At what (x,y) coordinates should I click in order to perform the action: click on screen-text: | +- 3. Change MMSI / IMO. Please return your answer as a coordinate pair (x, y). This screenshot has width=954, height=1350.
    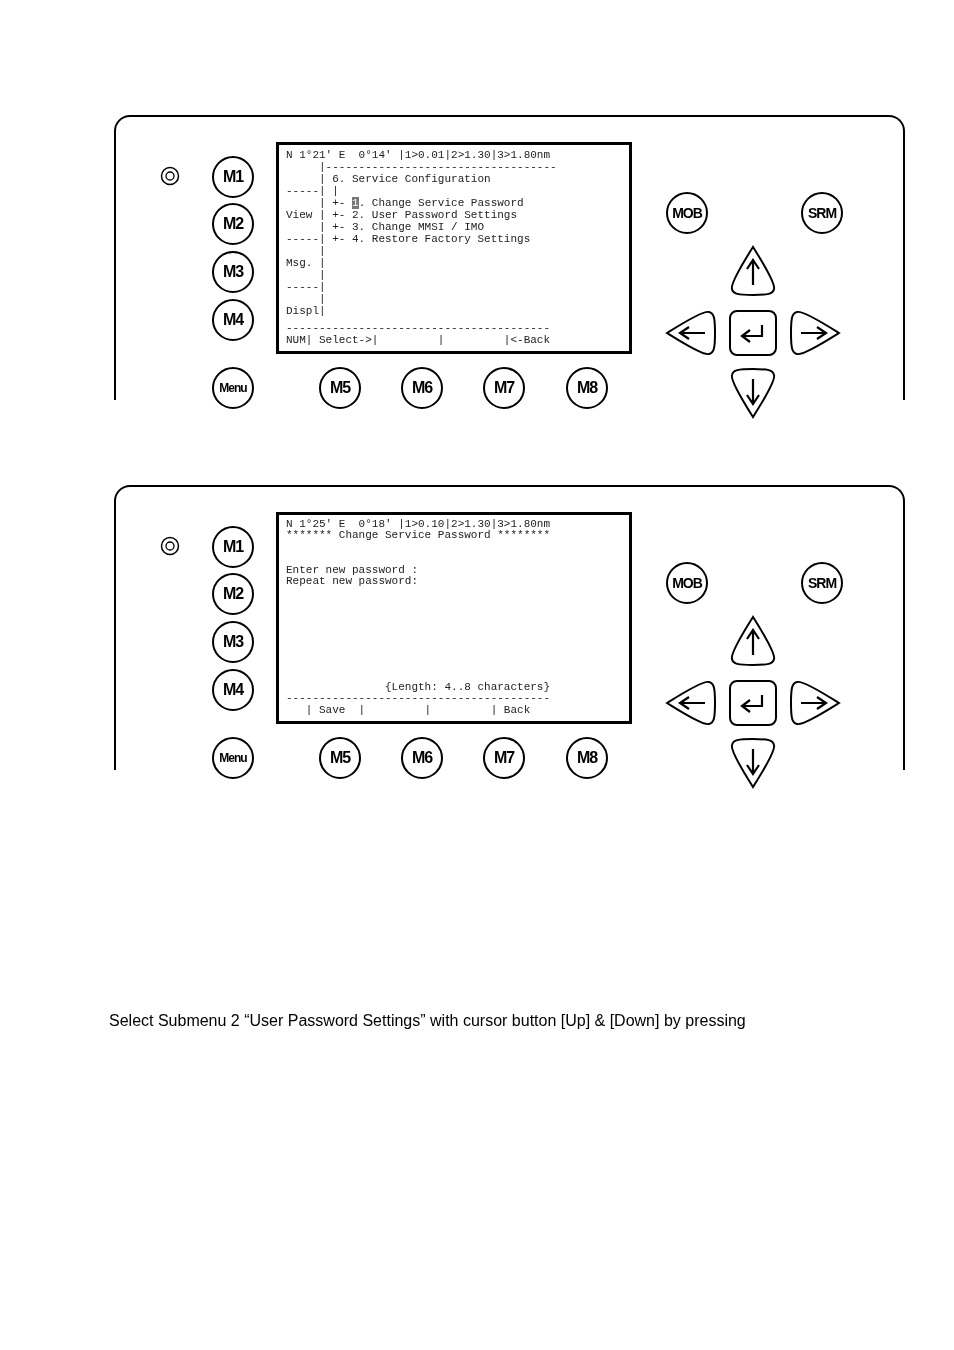
    Looking at the image, I should click on (401, 227).